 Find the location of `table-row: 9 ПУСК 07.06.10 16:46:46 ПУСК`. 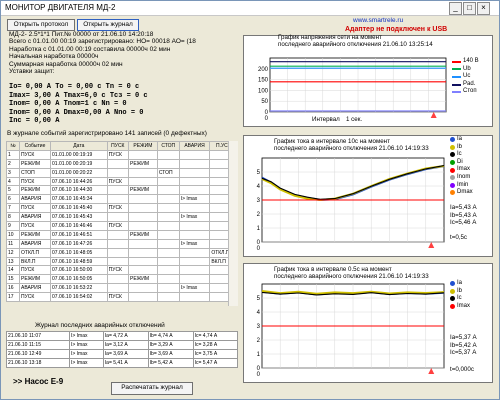

table-row: 9 ПУСК 07.06.10 16:46:46 ПУСК is located at coordinates (122, 226).